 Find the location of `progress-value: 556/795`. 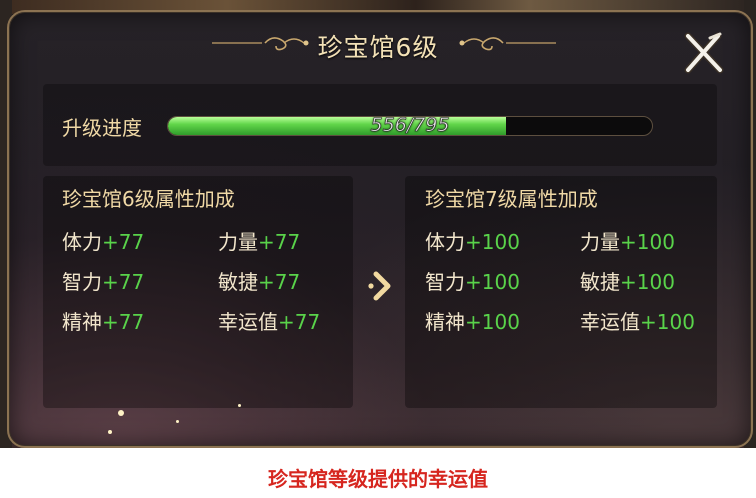

progress-value: 556/795 is located at coordinates (410, 126).